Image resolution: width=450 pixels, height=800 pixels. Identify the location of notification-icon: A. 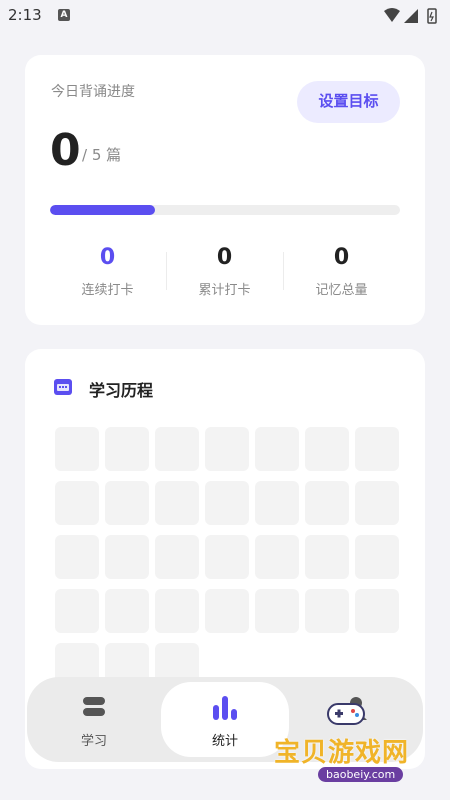
(64, 15).